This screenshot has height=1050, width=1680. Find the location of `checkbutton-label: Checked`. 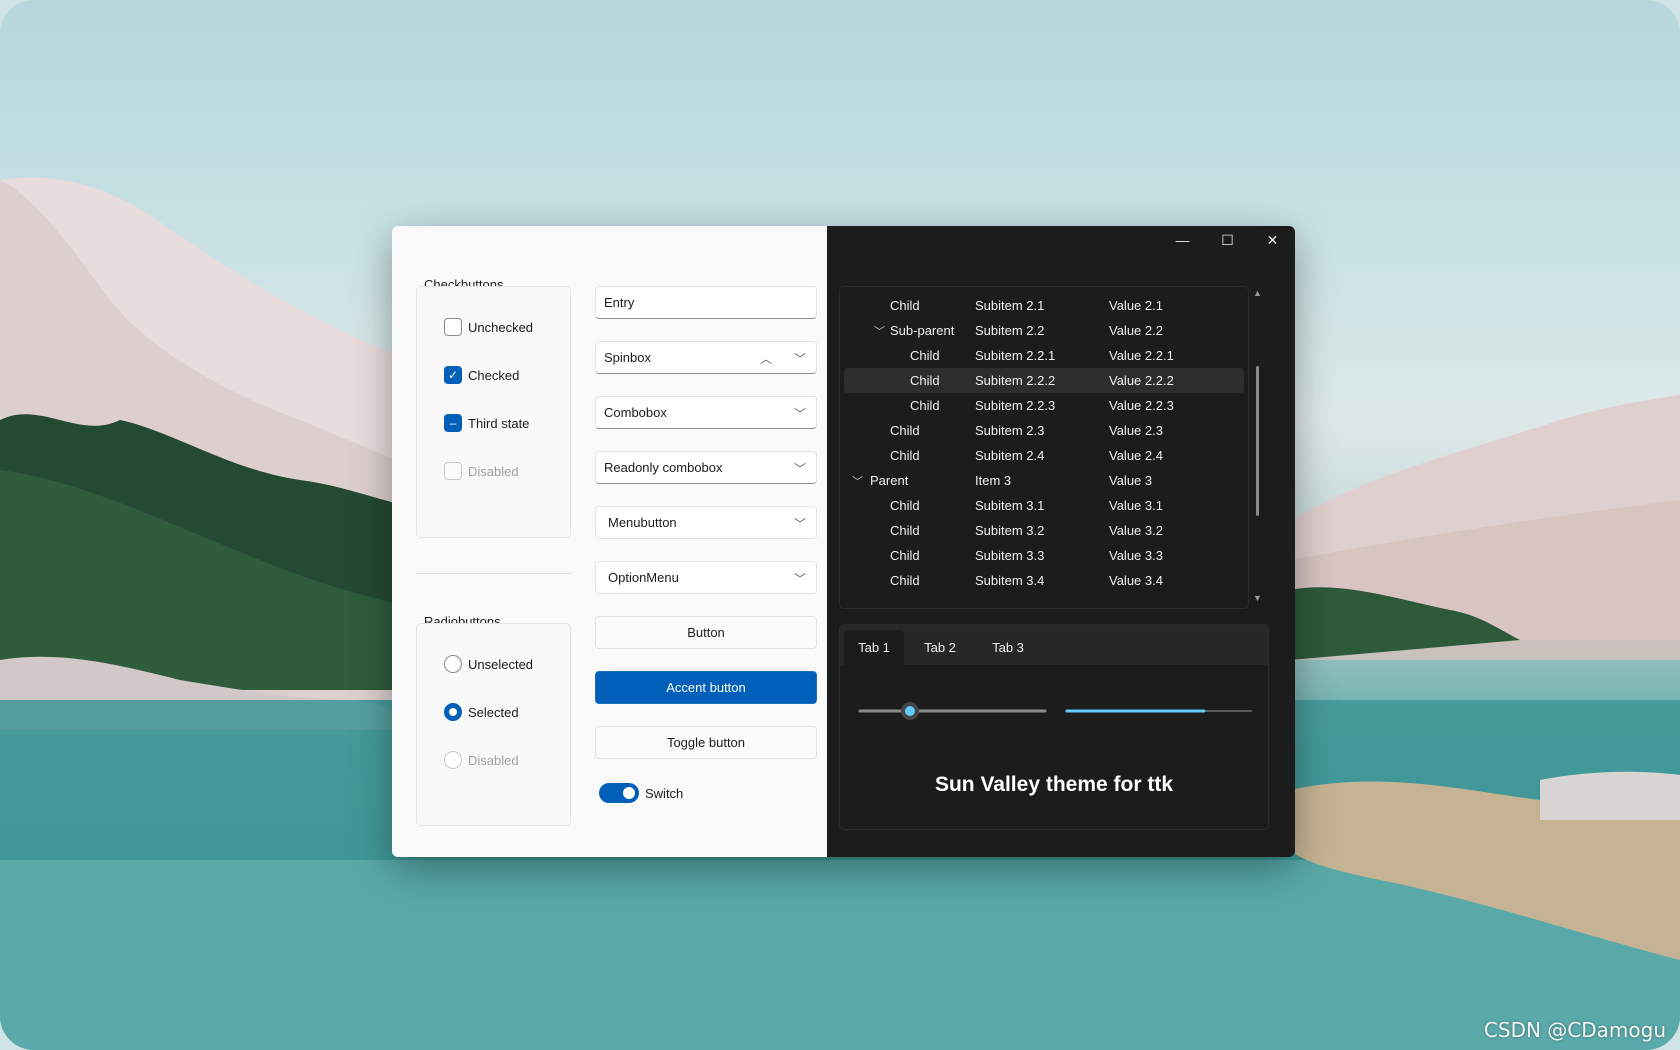

checkbutton-label: Checked is located at coordinates (494, 375).